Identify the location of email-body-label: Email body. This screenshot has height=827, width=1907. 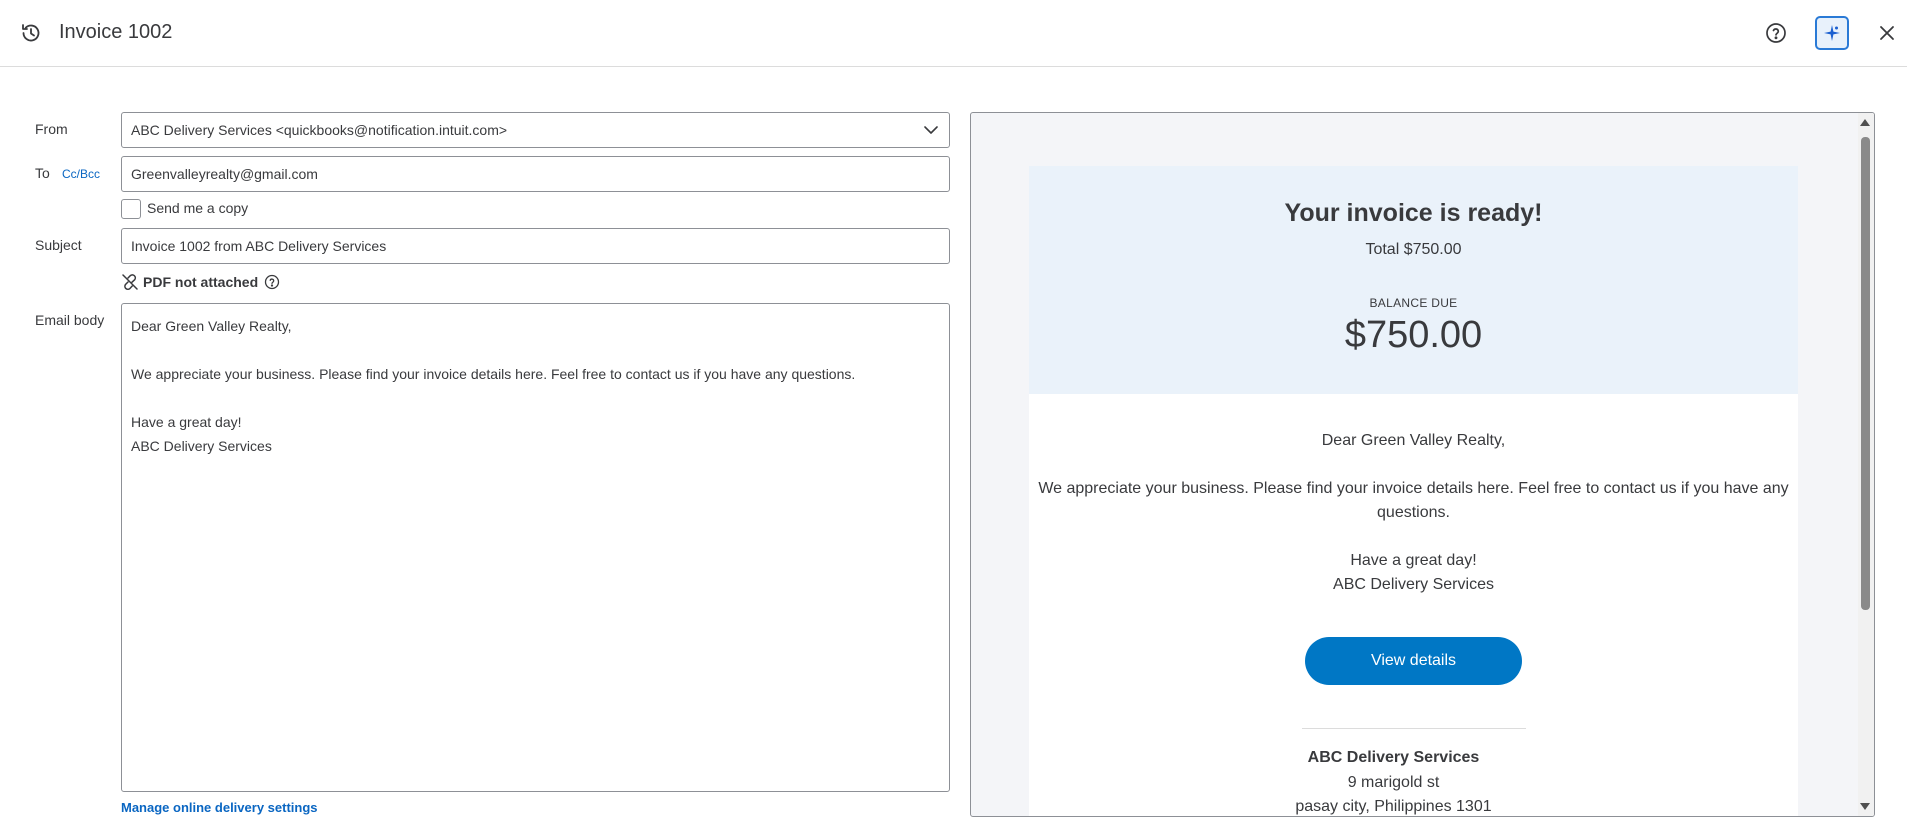
(70, 320).